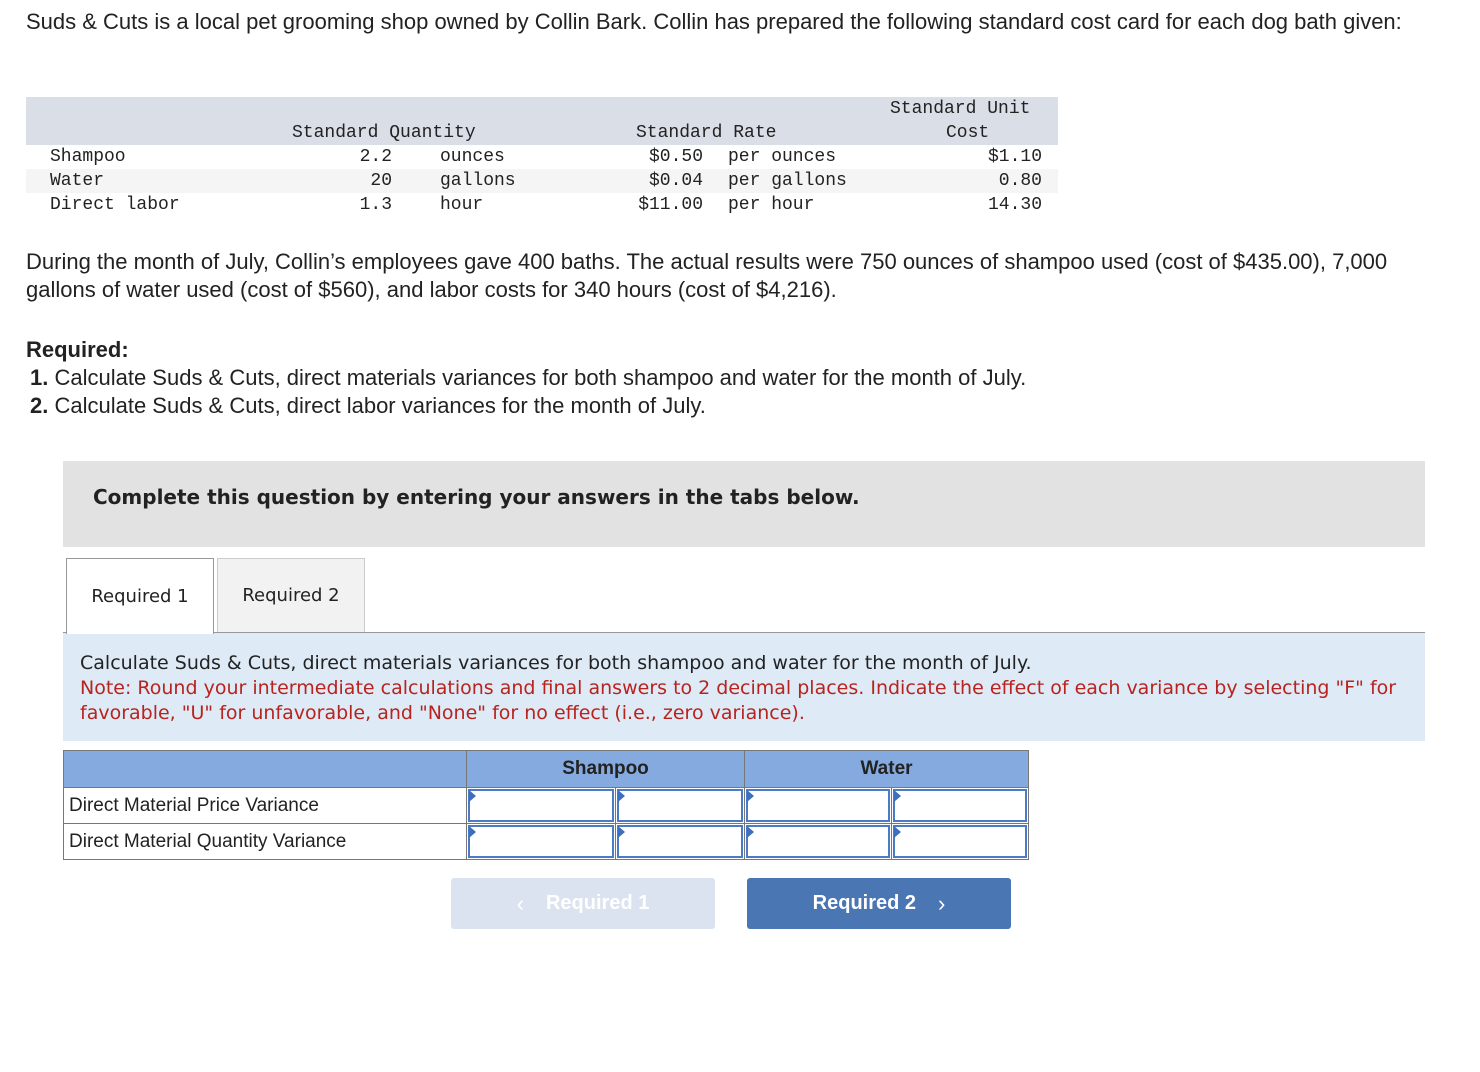  I want to click on unit: hour, so click(462, 205).